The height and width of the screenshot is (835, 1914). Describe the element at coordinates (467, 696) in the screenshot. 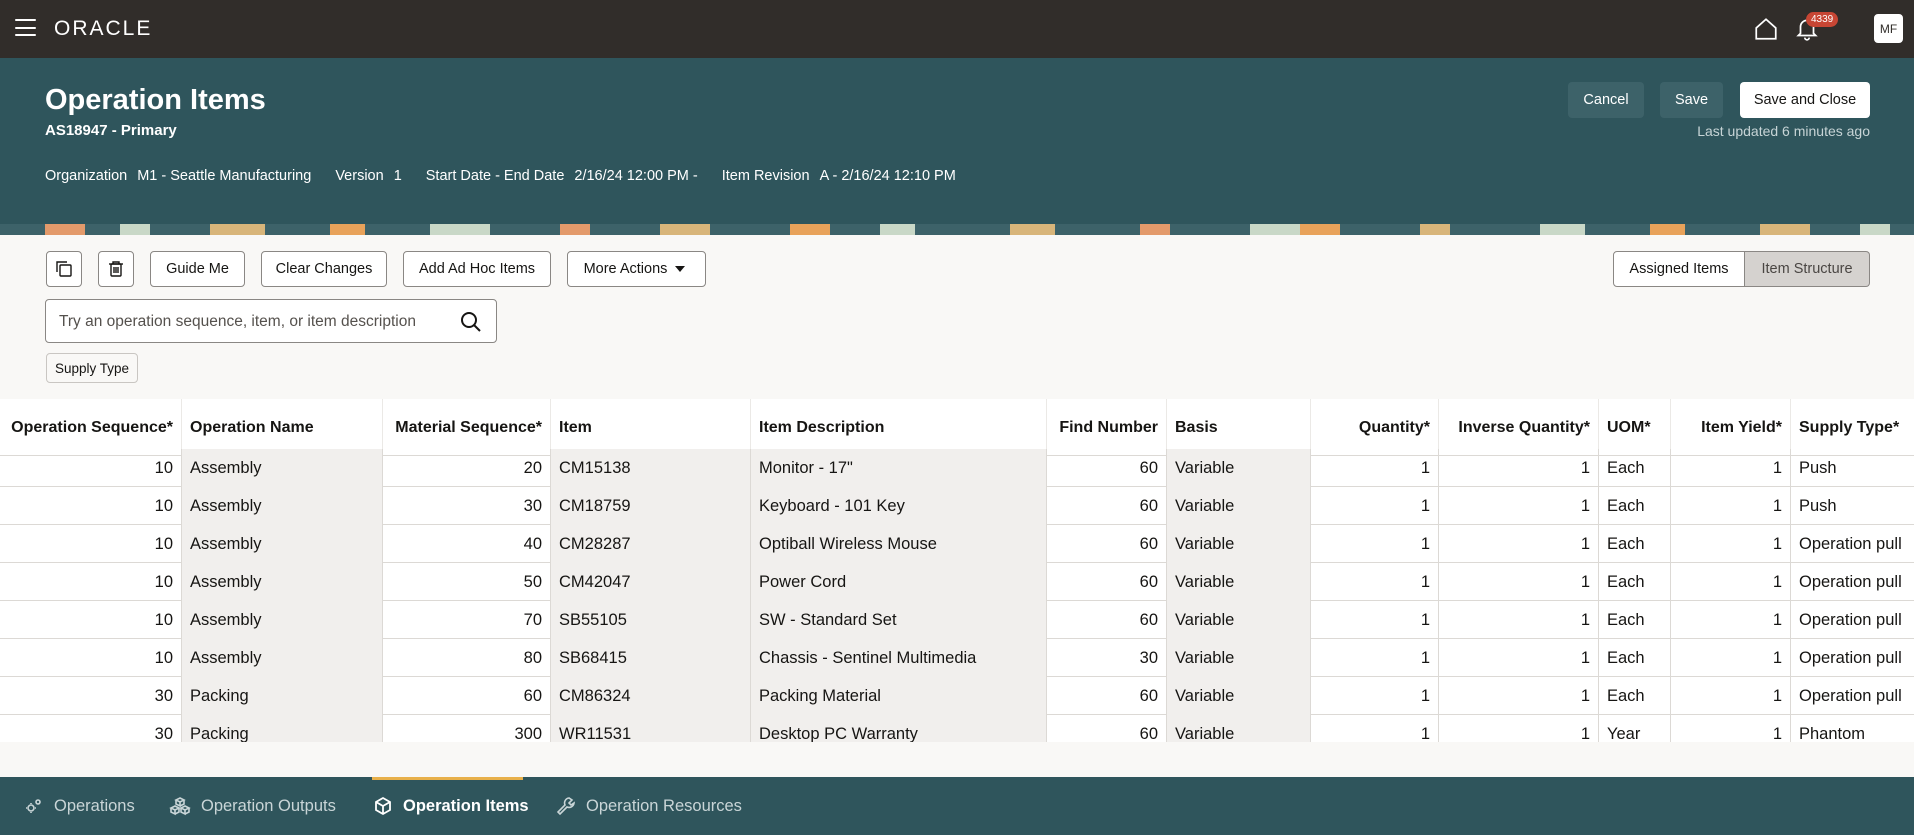

I see `cell-material-sequence: 60` at that location.